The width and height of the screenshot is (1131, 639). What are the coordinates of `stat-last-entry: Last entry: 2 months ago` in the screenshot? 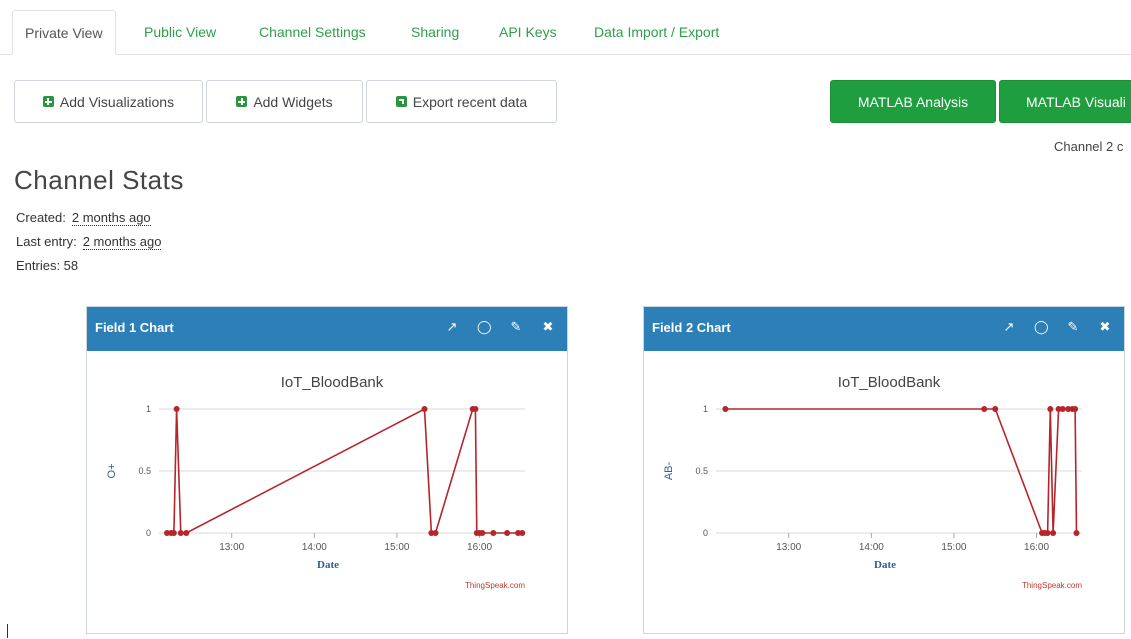 It's located at (89, 242).